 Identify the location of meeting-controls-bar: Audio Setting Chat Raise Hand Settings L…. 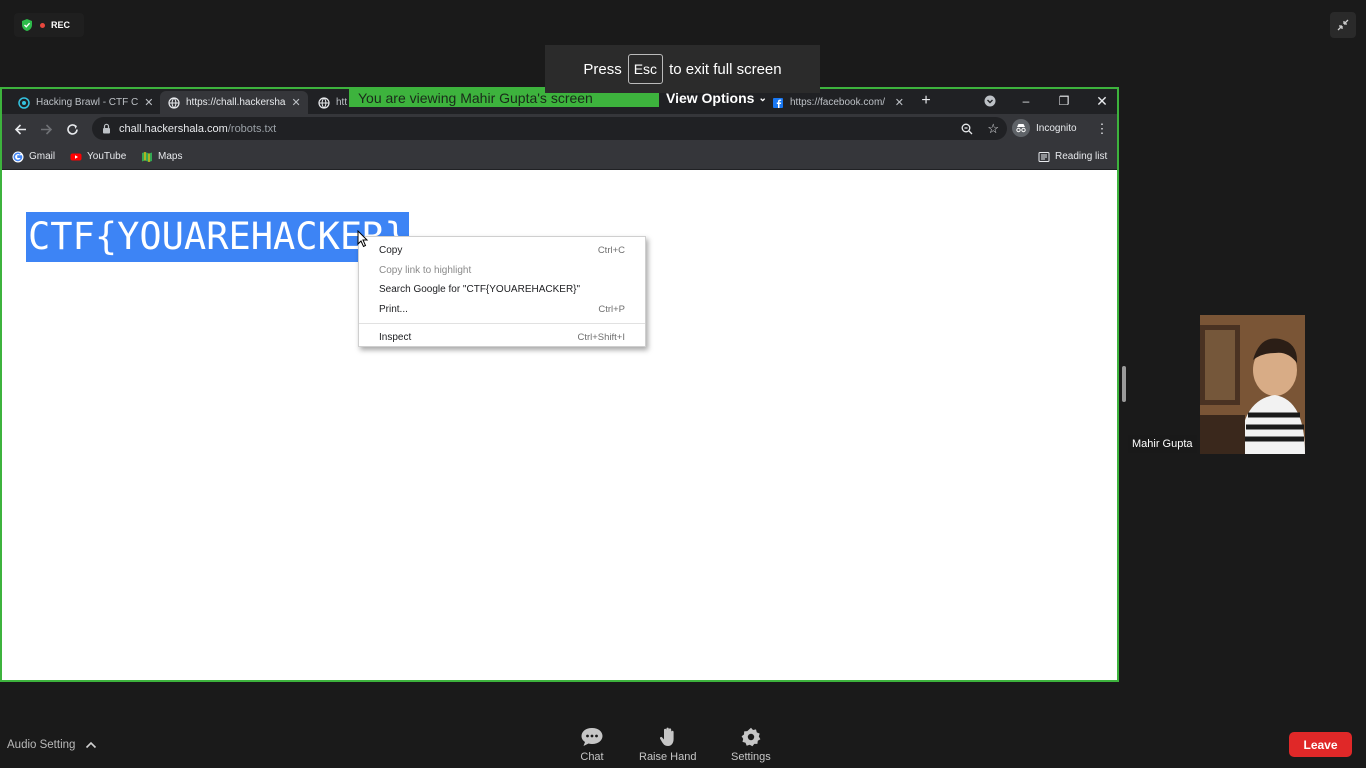
(683, 745).